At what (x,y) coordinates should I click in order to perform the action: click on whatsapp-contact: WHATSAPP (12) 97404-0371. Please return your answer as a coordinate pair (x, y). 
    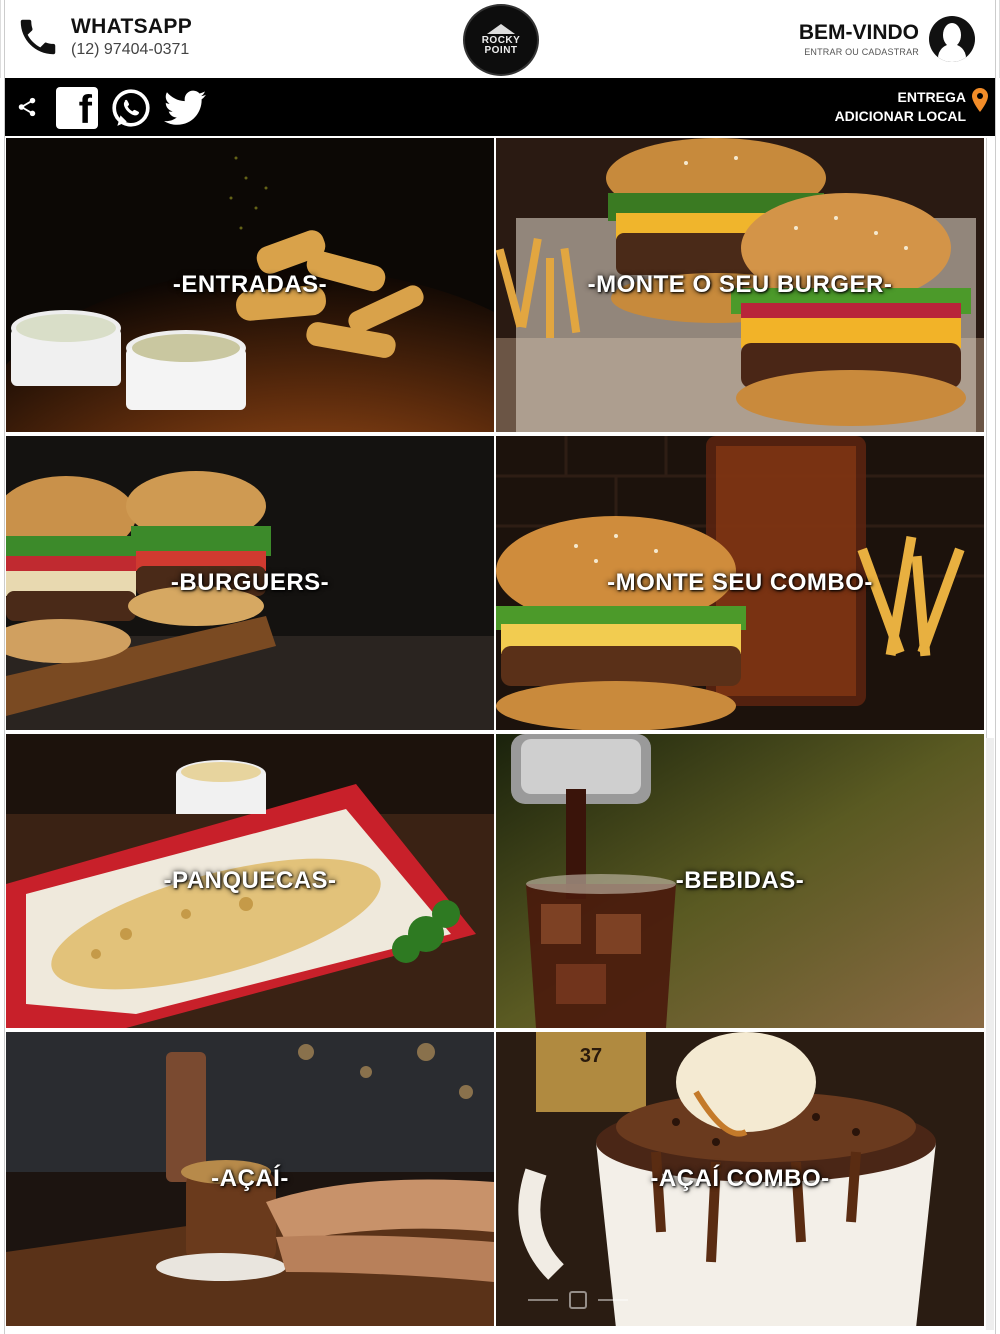
    Looking at the image, I should click on (103, 37).